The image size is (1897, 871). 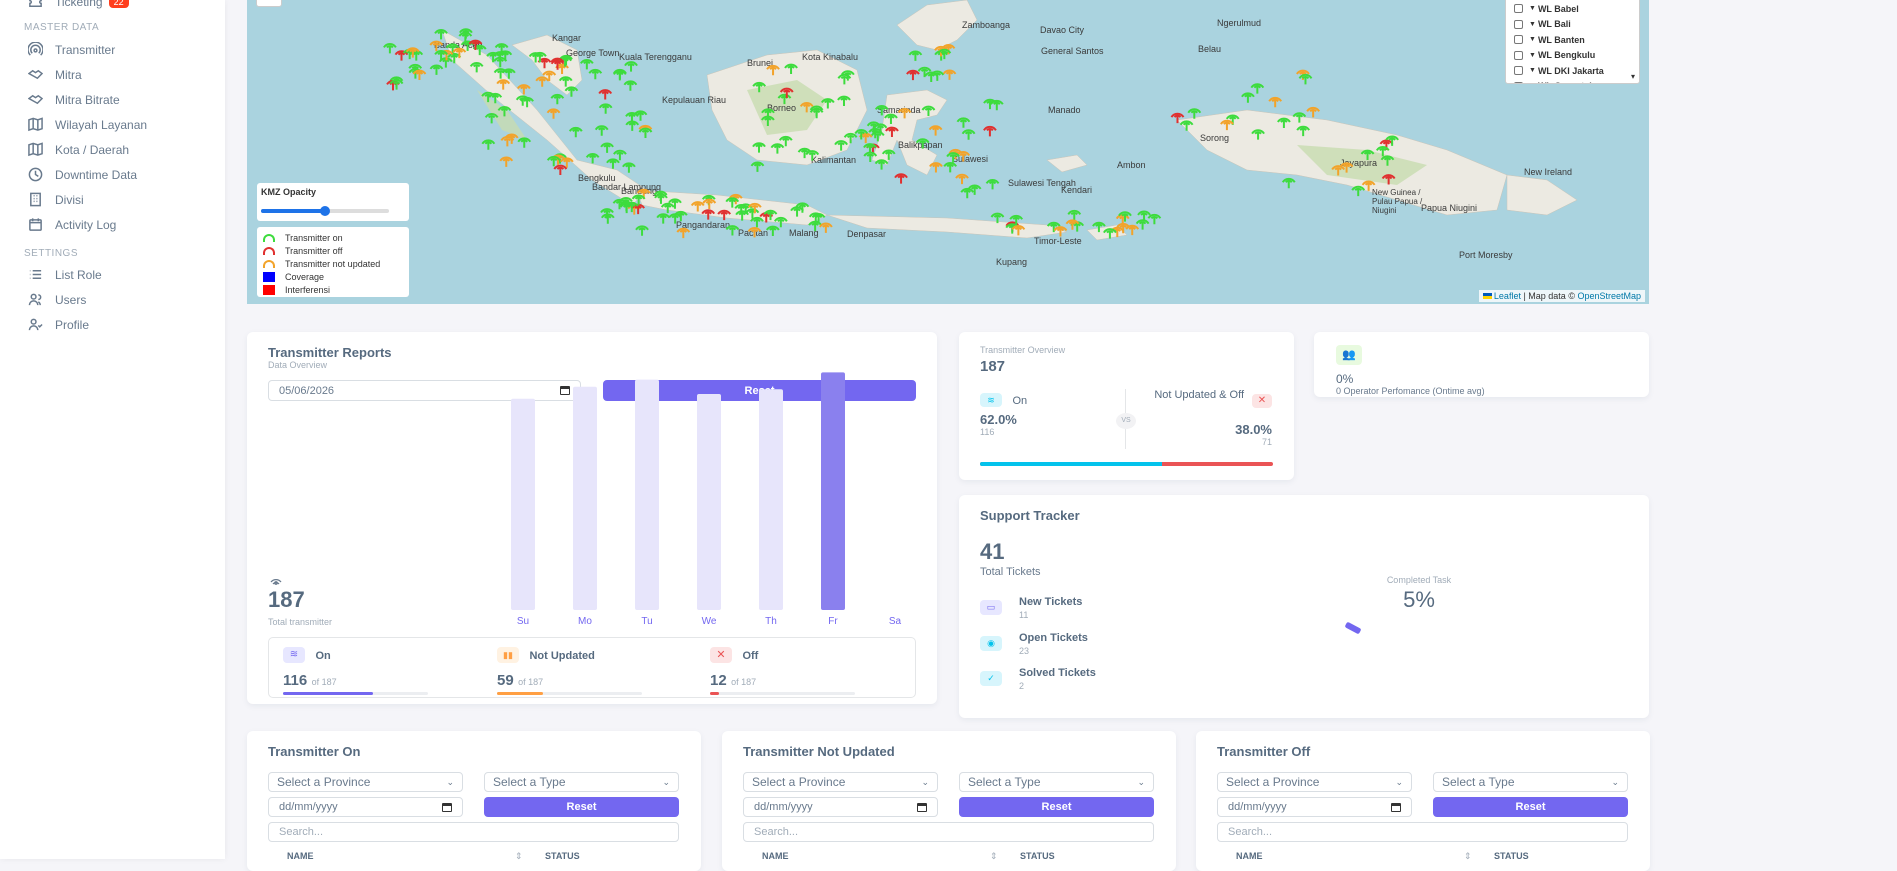 I want to click on layer-item: ▼ WL Banten, so click(x=1572, y=40).